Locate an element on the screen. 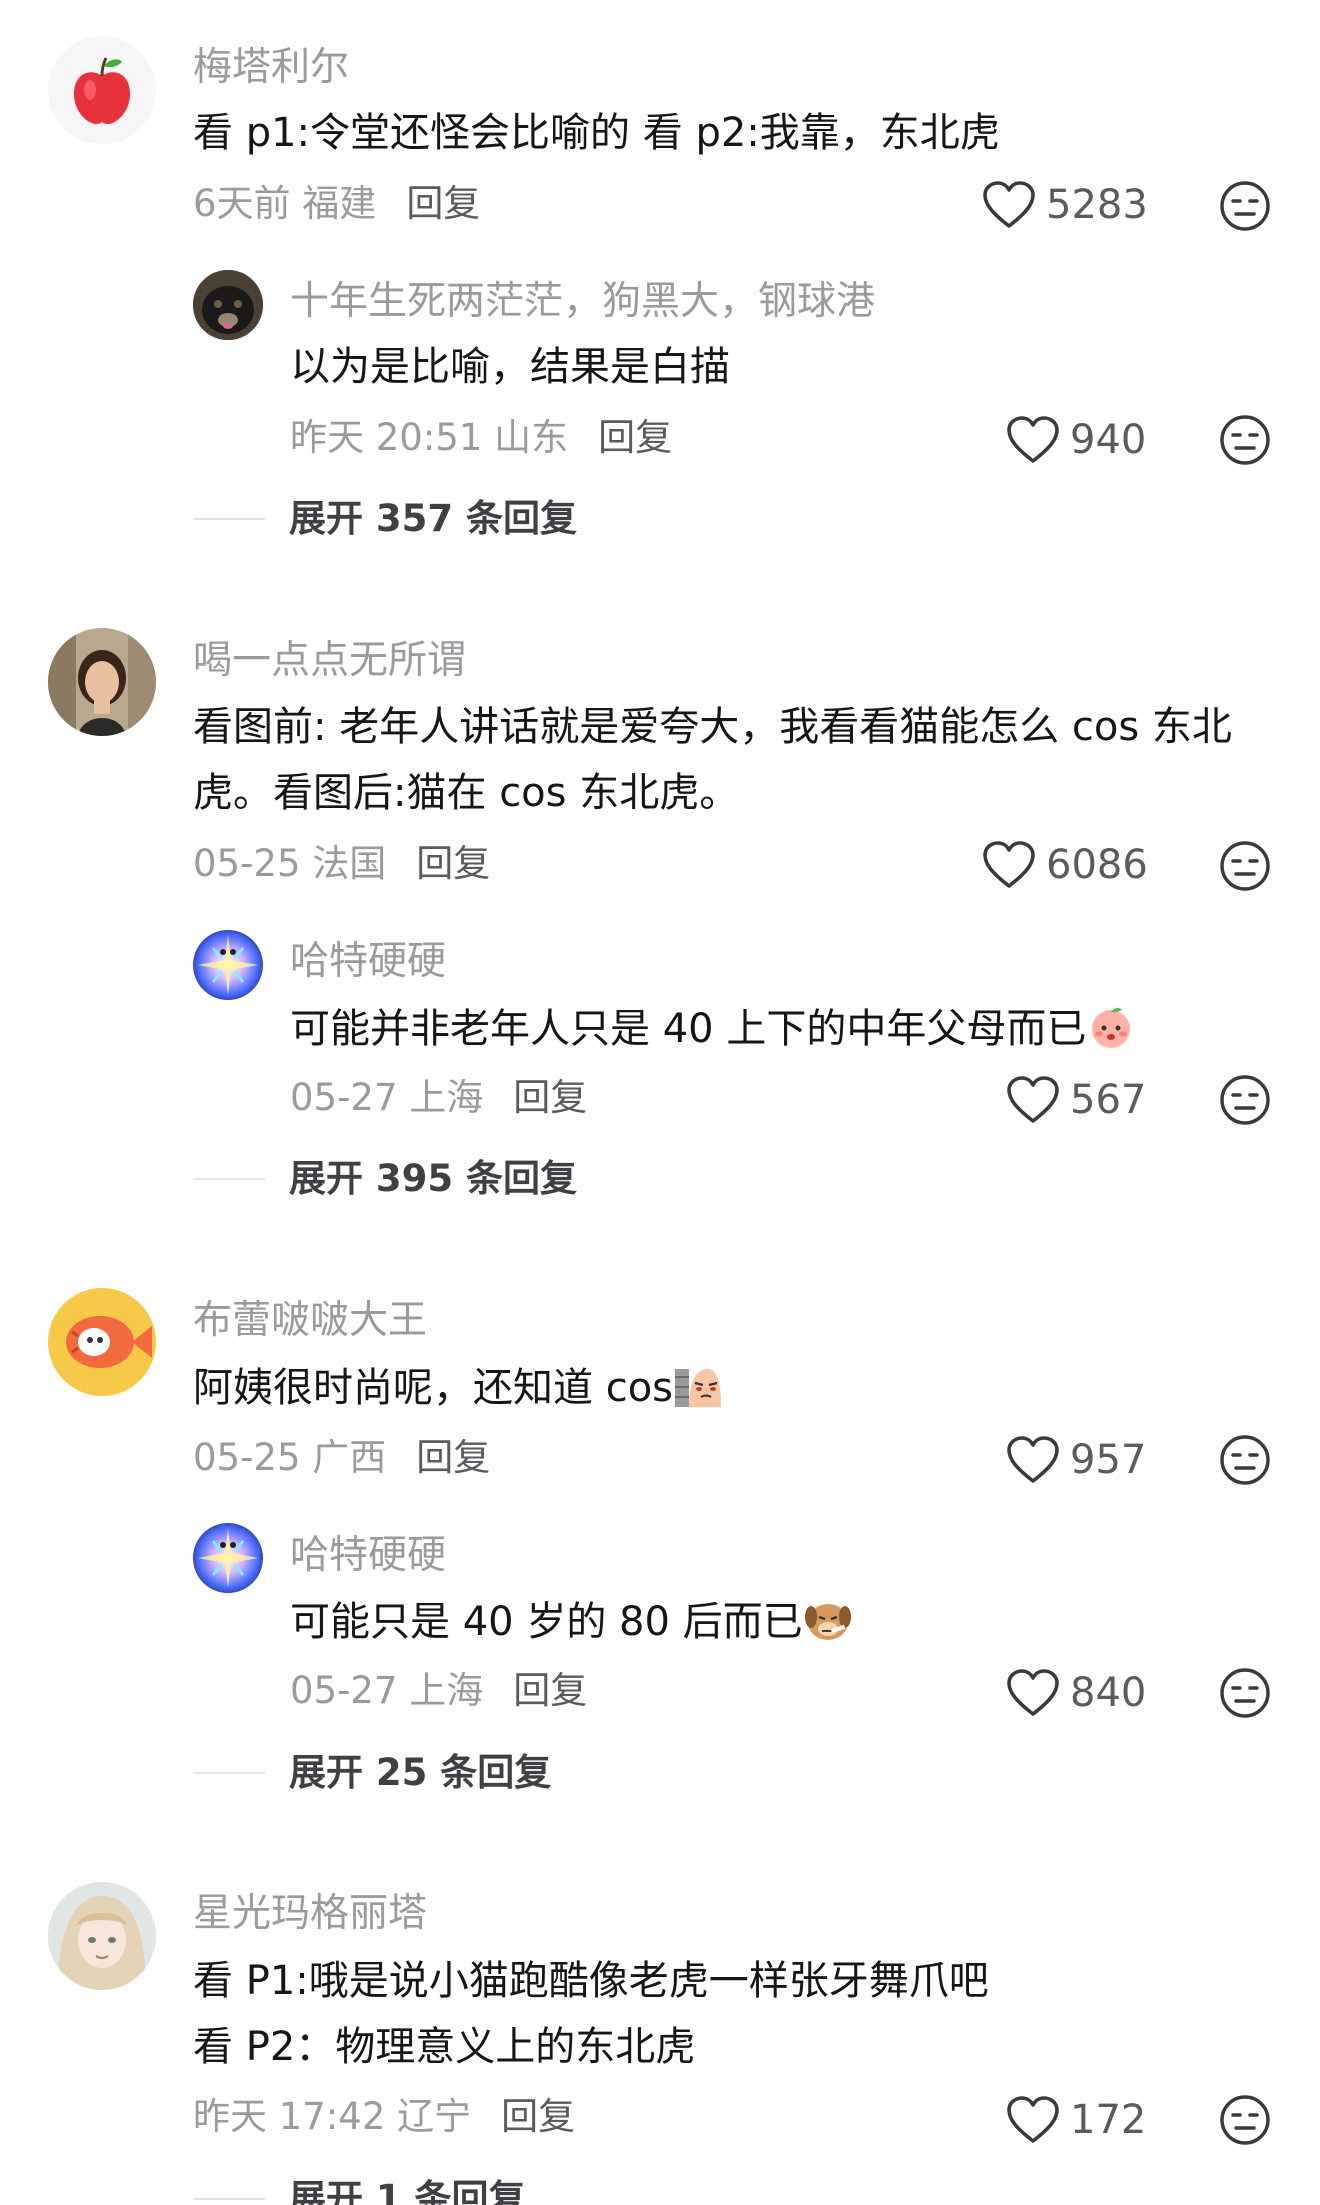  comment-author: 喝一点点无所谓 is located at coordinates (329, 660).